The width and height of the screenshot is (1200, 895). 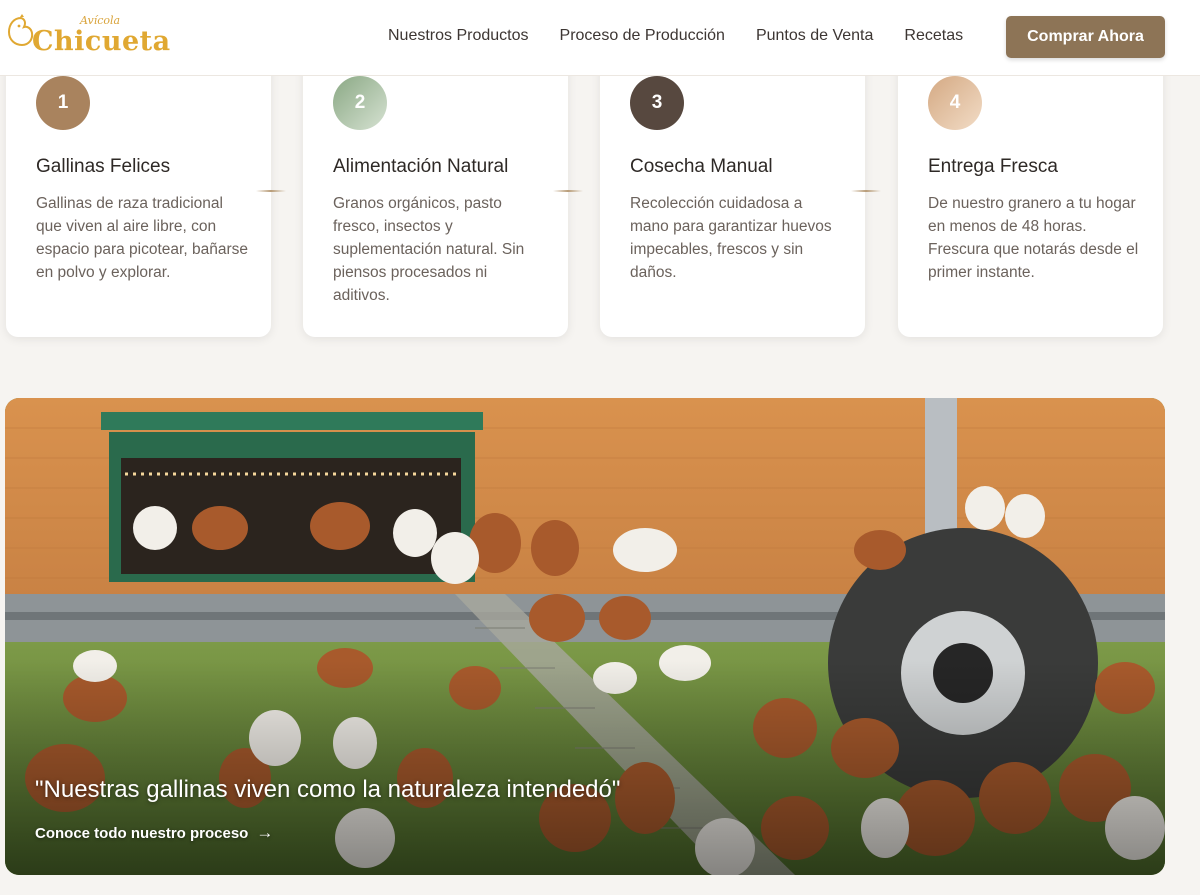 I want to click on nav-item-productos: Nuestros Productos, so click(x=458, y=36).